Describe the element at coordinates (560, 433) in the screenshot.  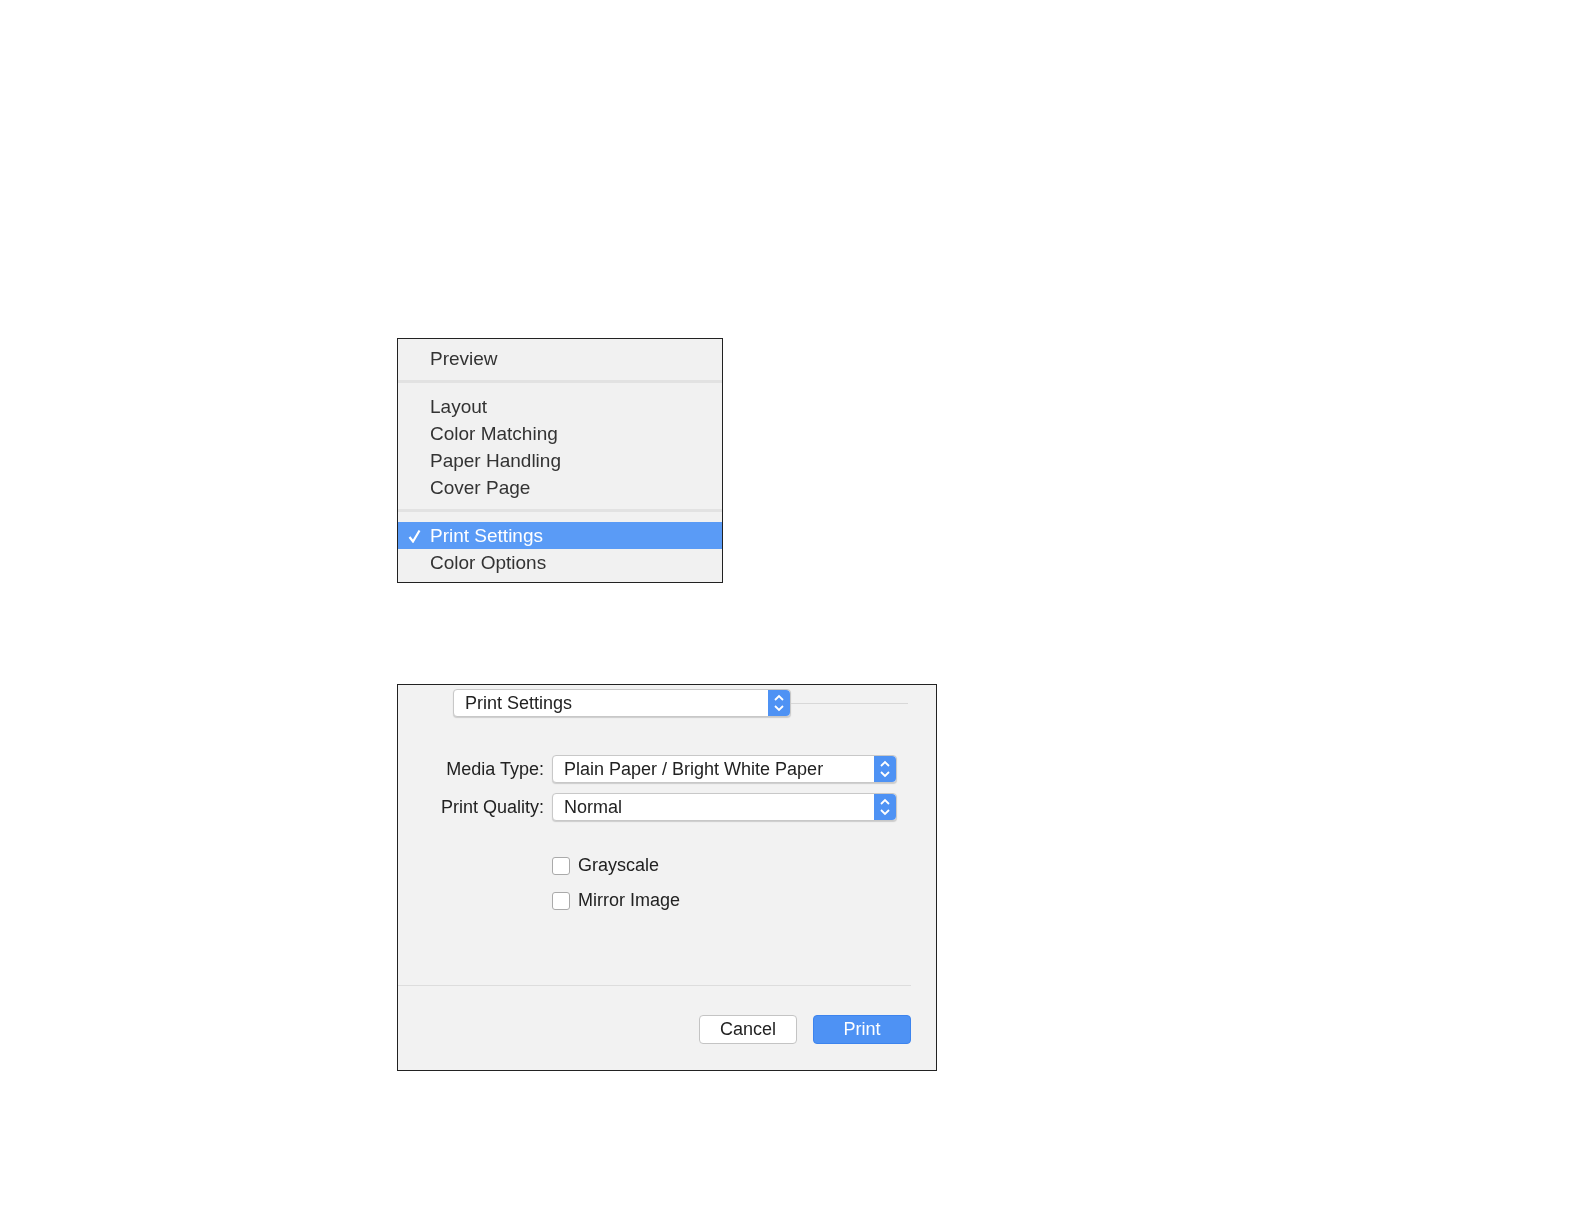
I see `menu-item: Color Matching` at that location.